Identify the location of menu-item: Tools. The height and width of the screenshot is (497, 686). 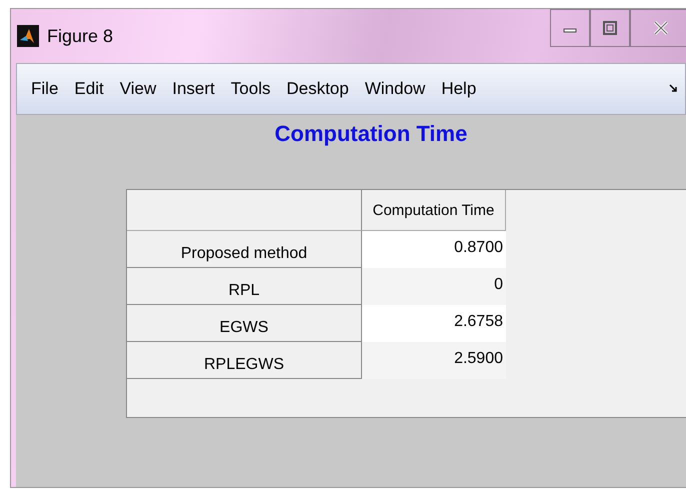
(250, 89).